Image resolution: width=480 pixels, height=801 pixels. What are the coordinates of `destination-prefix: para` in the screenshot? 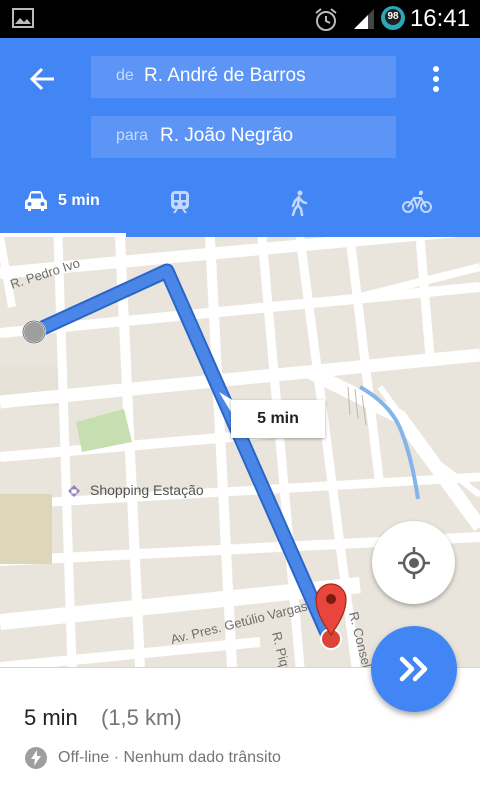 It's located at (132, 135).